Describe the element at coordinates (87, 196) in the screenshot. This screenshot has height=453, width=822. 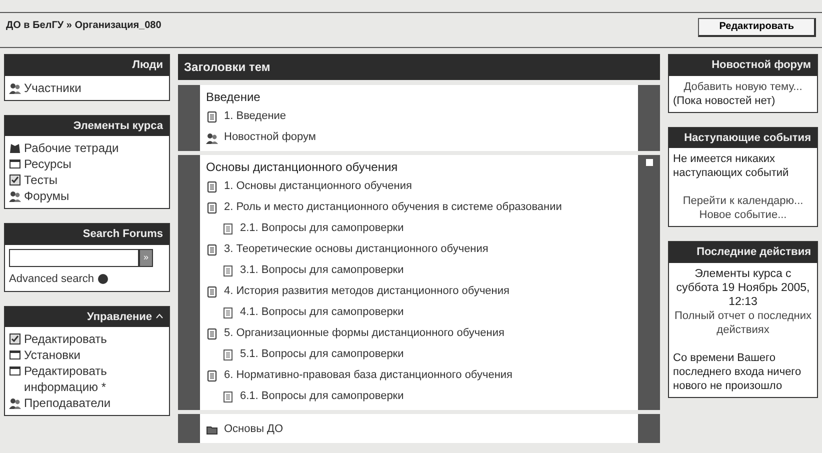
I see `sidebar-link: Форумы` at that location.